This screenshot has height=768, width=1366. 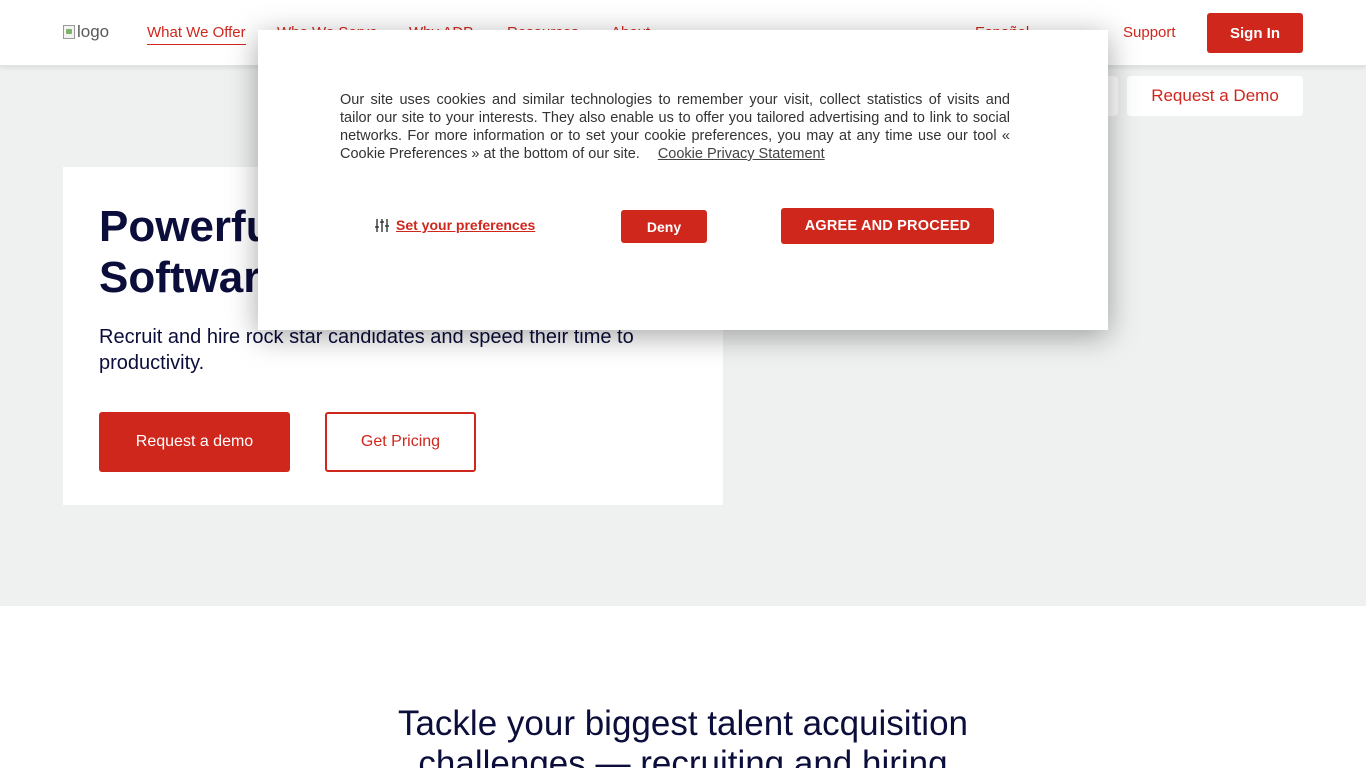 What do you see at coordinates (683, 756) in the screenshot?
I see `section-heading-line-2: challenges — recruiting and hiring` at bounding box center [683, 756].